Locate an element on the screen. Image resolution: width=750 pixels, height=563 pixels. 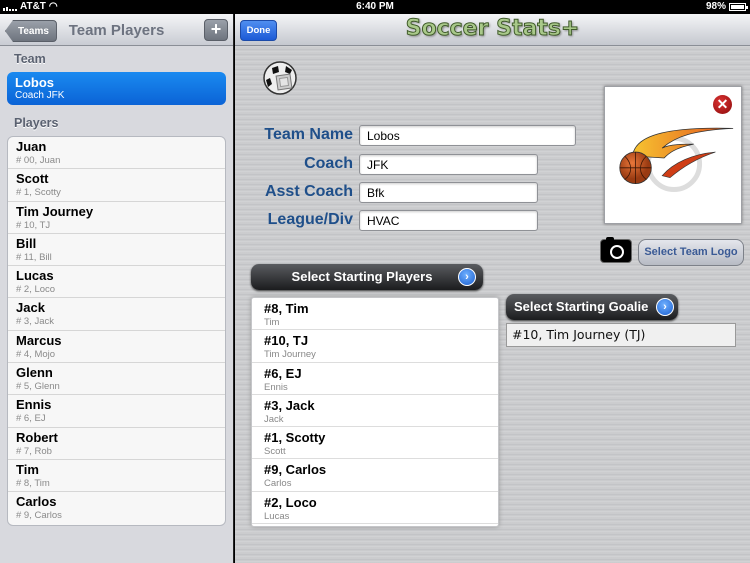
add-player-button: + is located at coordinates (216, 30).